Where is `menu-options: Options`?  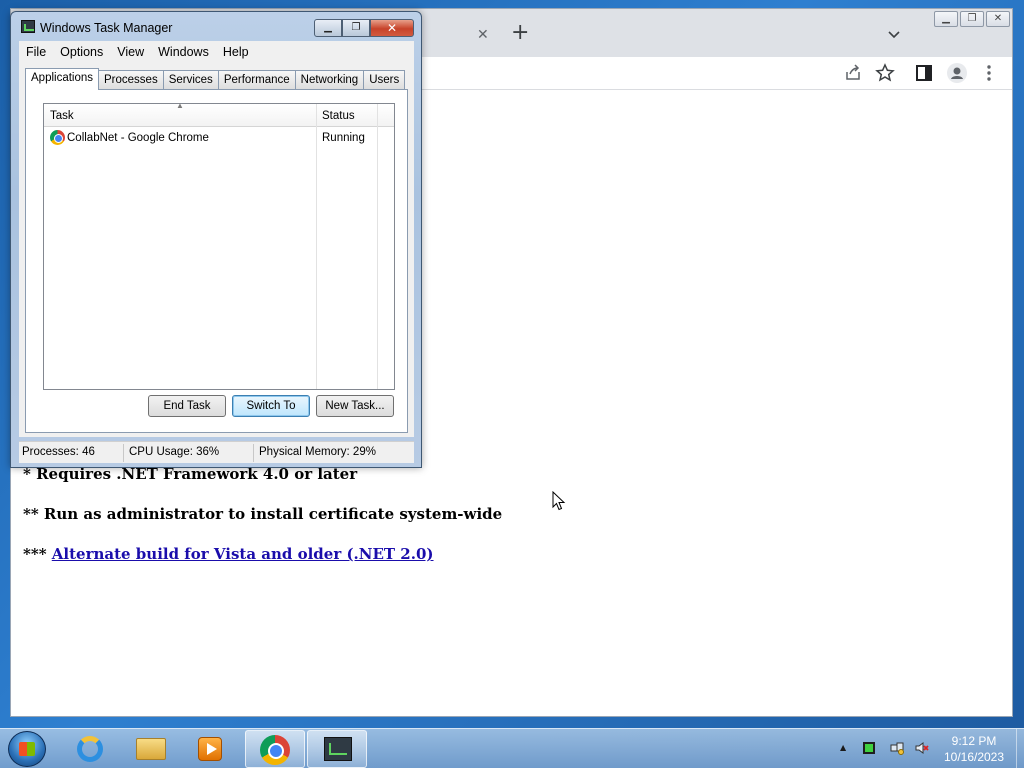
menu-options: Options is located at coordinates (81, 52).